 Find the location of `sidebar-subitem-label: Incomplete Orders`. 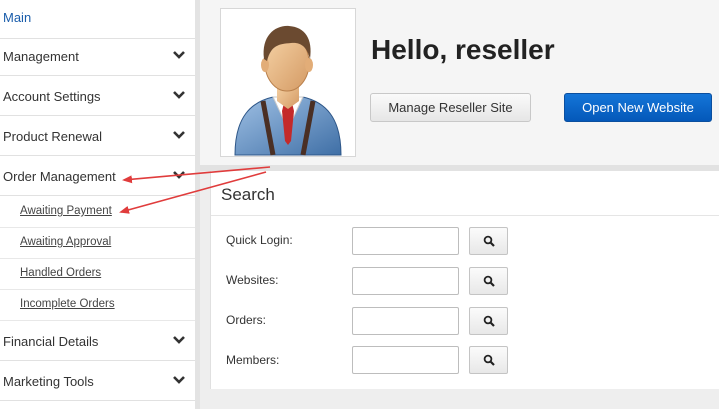

sidebar-subitem-label: Incomplete Orders is located at coordinates (67, 304).